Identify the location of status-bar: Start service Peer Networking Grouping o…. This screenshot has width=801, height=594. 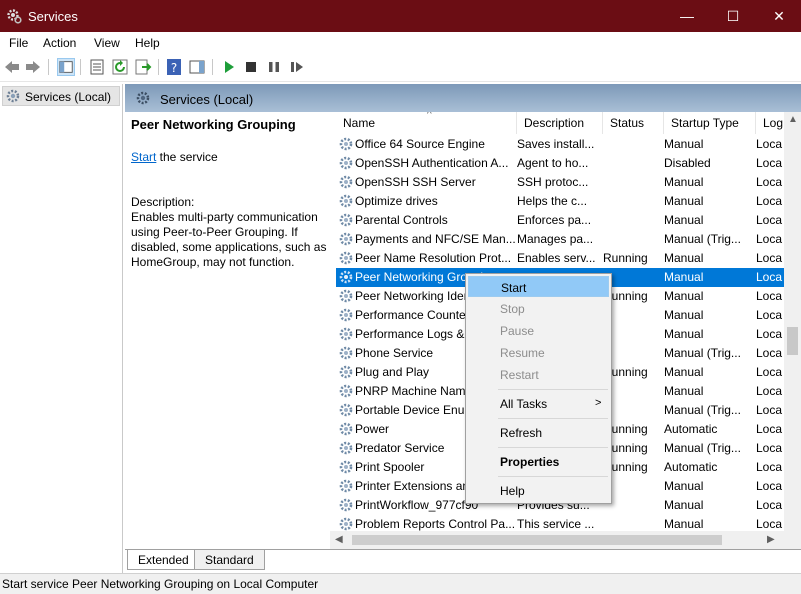
(400, 583).